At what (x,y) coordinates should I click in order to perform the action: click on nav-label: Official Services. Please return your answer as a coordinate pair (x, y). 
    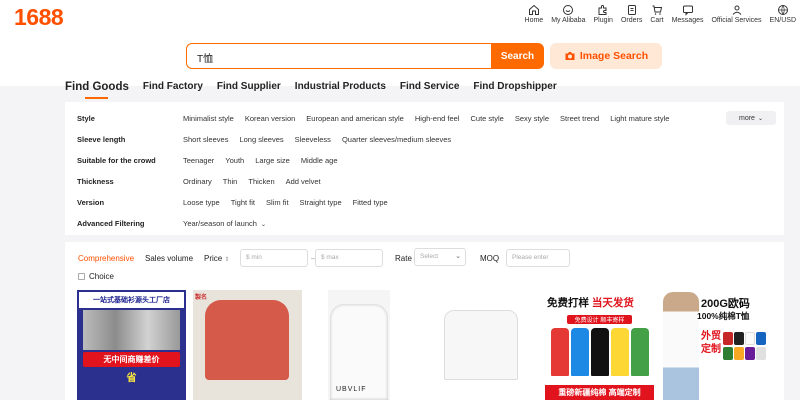
    Looking at the image, I should click on (736, 20).